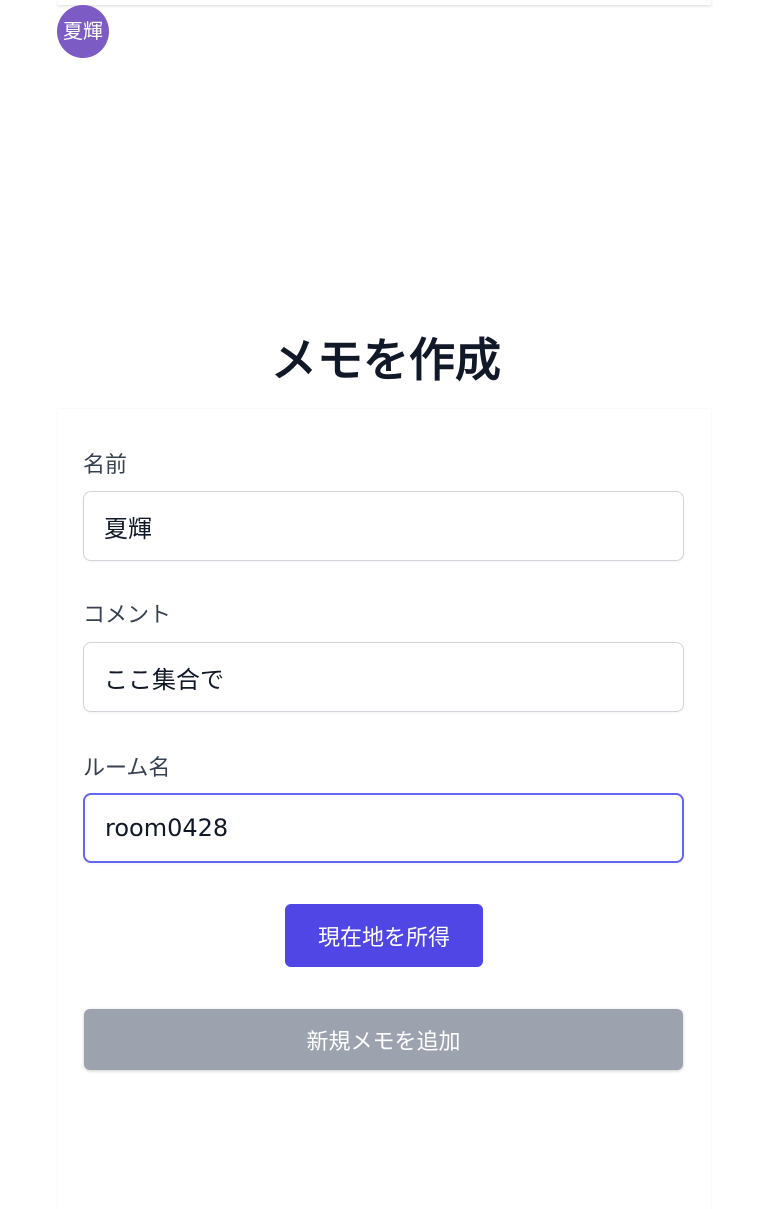  Describe the element at coordinates (105, 465) in the screenshot. I see `name-label: 名前` at that location.